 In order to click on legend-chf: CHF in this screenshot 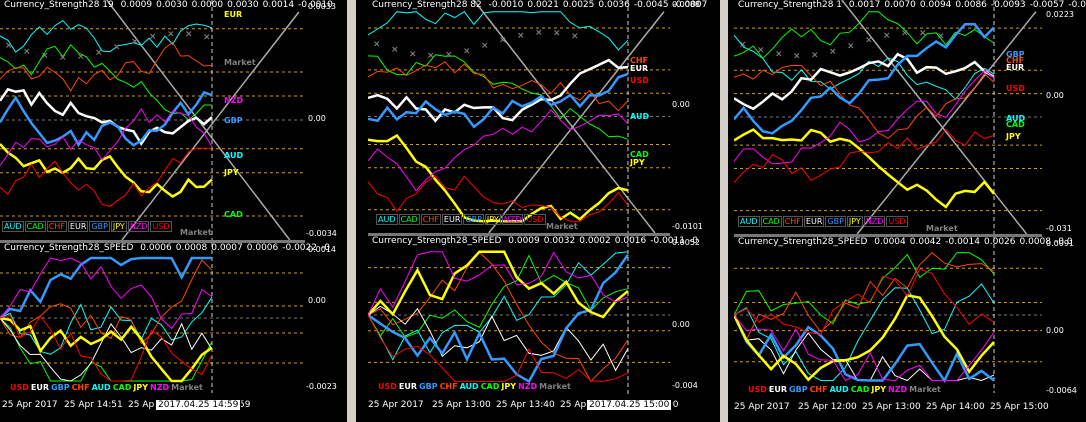, I will do `click(792, 221)`.